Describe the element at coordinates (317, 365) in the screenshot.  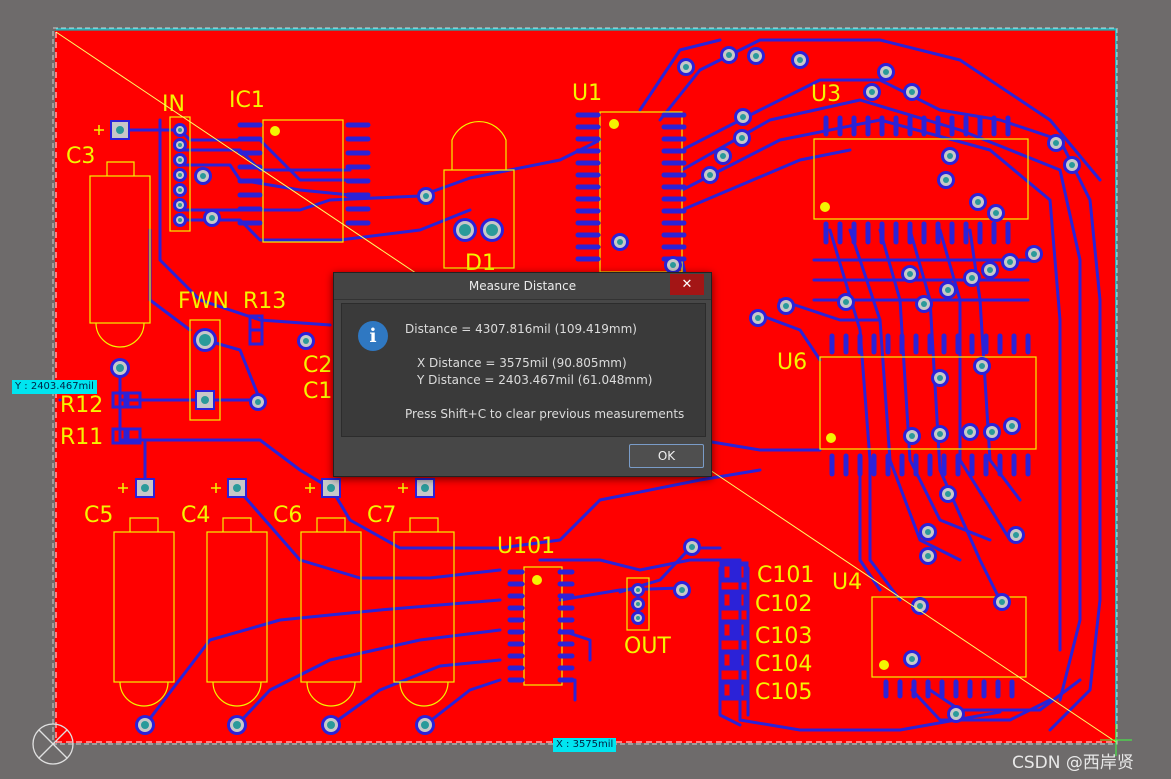
I see `label-c2: C2` at that location.